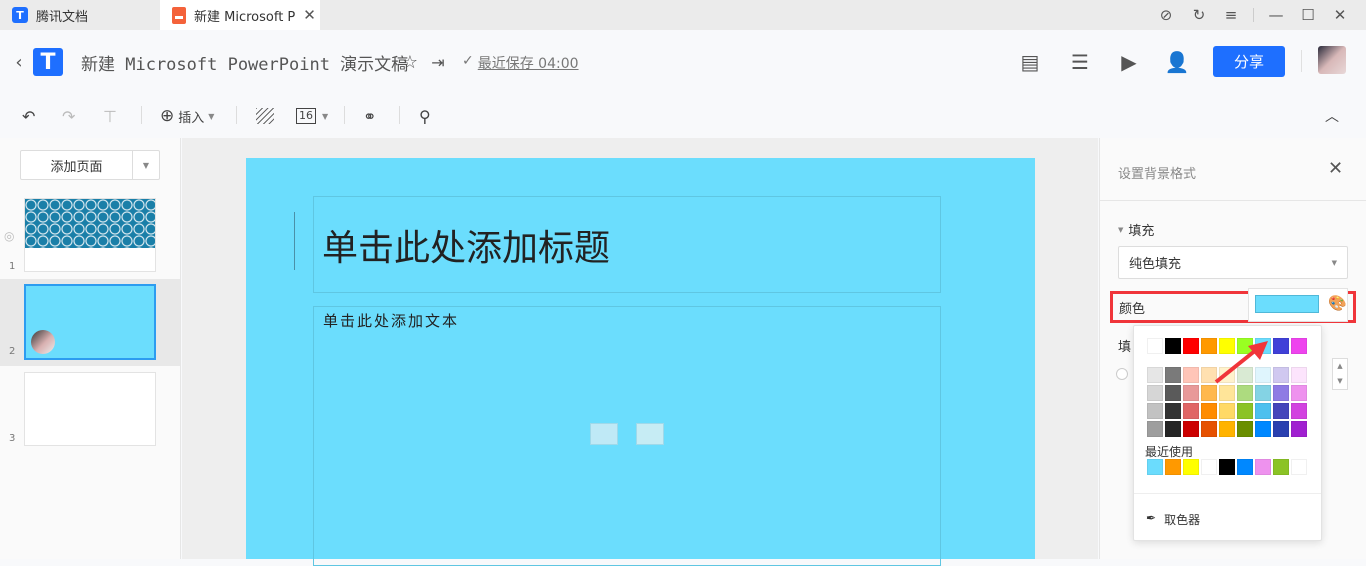  What do you see at coordinates (1177, 62) in the screenshot?
I see `add-collaborator-icon: 👤` at bounding box center [1177, 62].